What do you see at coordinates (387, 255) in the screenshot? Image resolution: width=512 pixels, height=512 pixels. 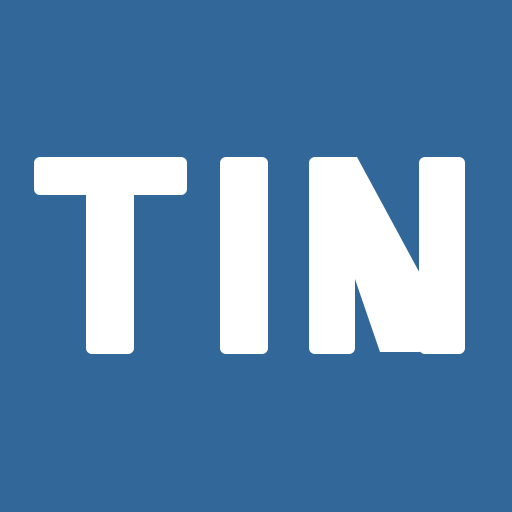 I see `logo-letter-n` at bounding box center [387, 255].